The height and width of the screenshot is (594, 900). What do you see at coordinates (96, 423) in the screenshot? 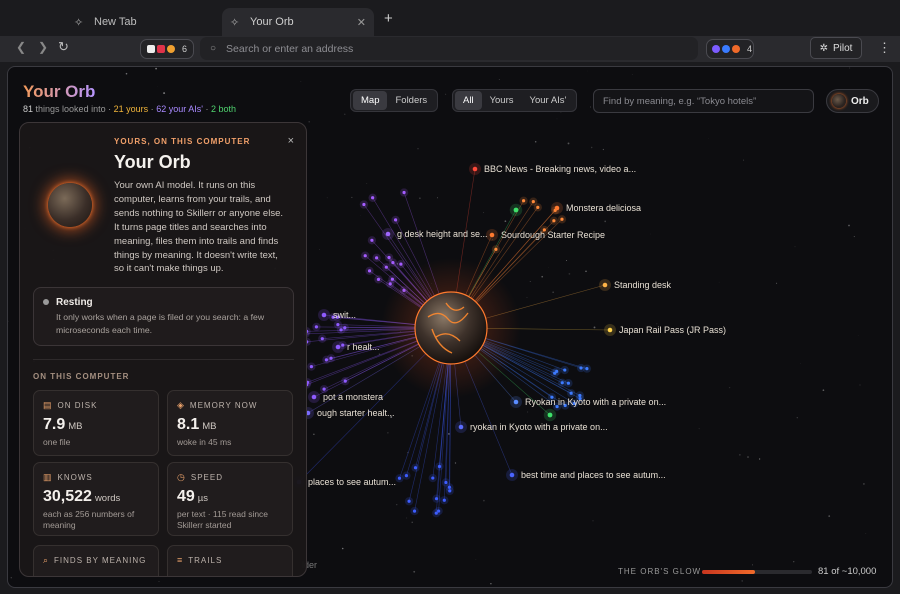
I see `stat-card-on-disk: ▤ ON DISK 7.9 MB one file` at bounding box center [96, 423].